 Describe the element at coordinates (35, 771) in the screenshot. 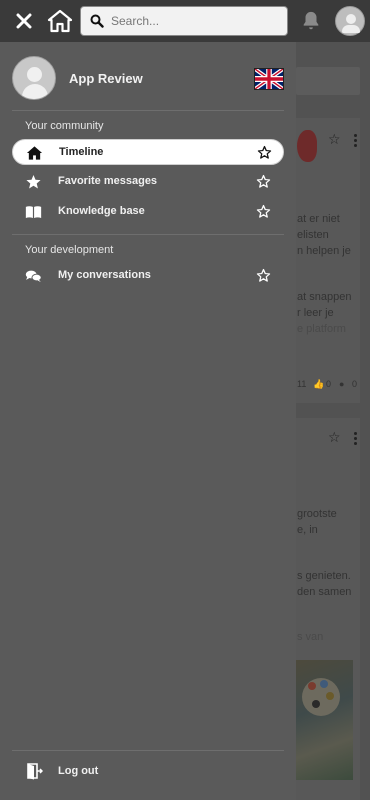

I see `logout-door-icon` at that location.